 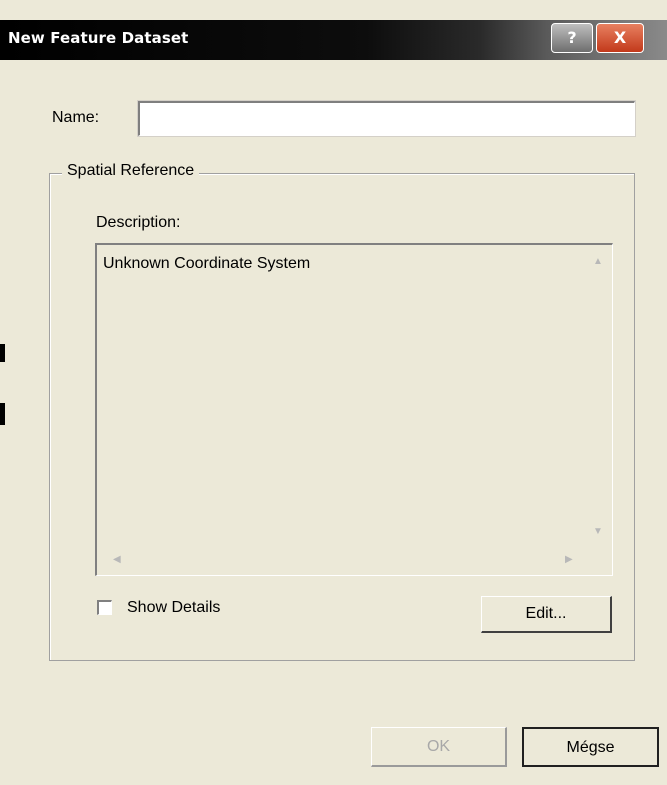 I want to click on close-icon: X, so click(x=620, y=37).